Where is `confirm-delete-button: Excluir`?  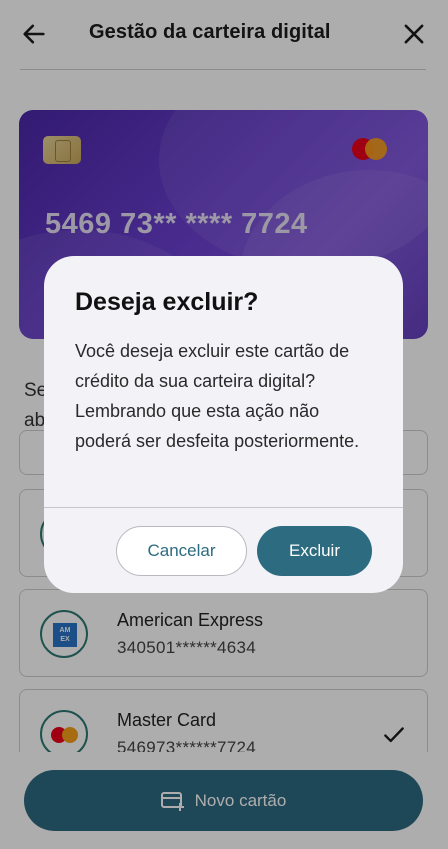
confirm-delete-button: Excluir is located at coordinates (314, 551).